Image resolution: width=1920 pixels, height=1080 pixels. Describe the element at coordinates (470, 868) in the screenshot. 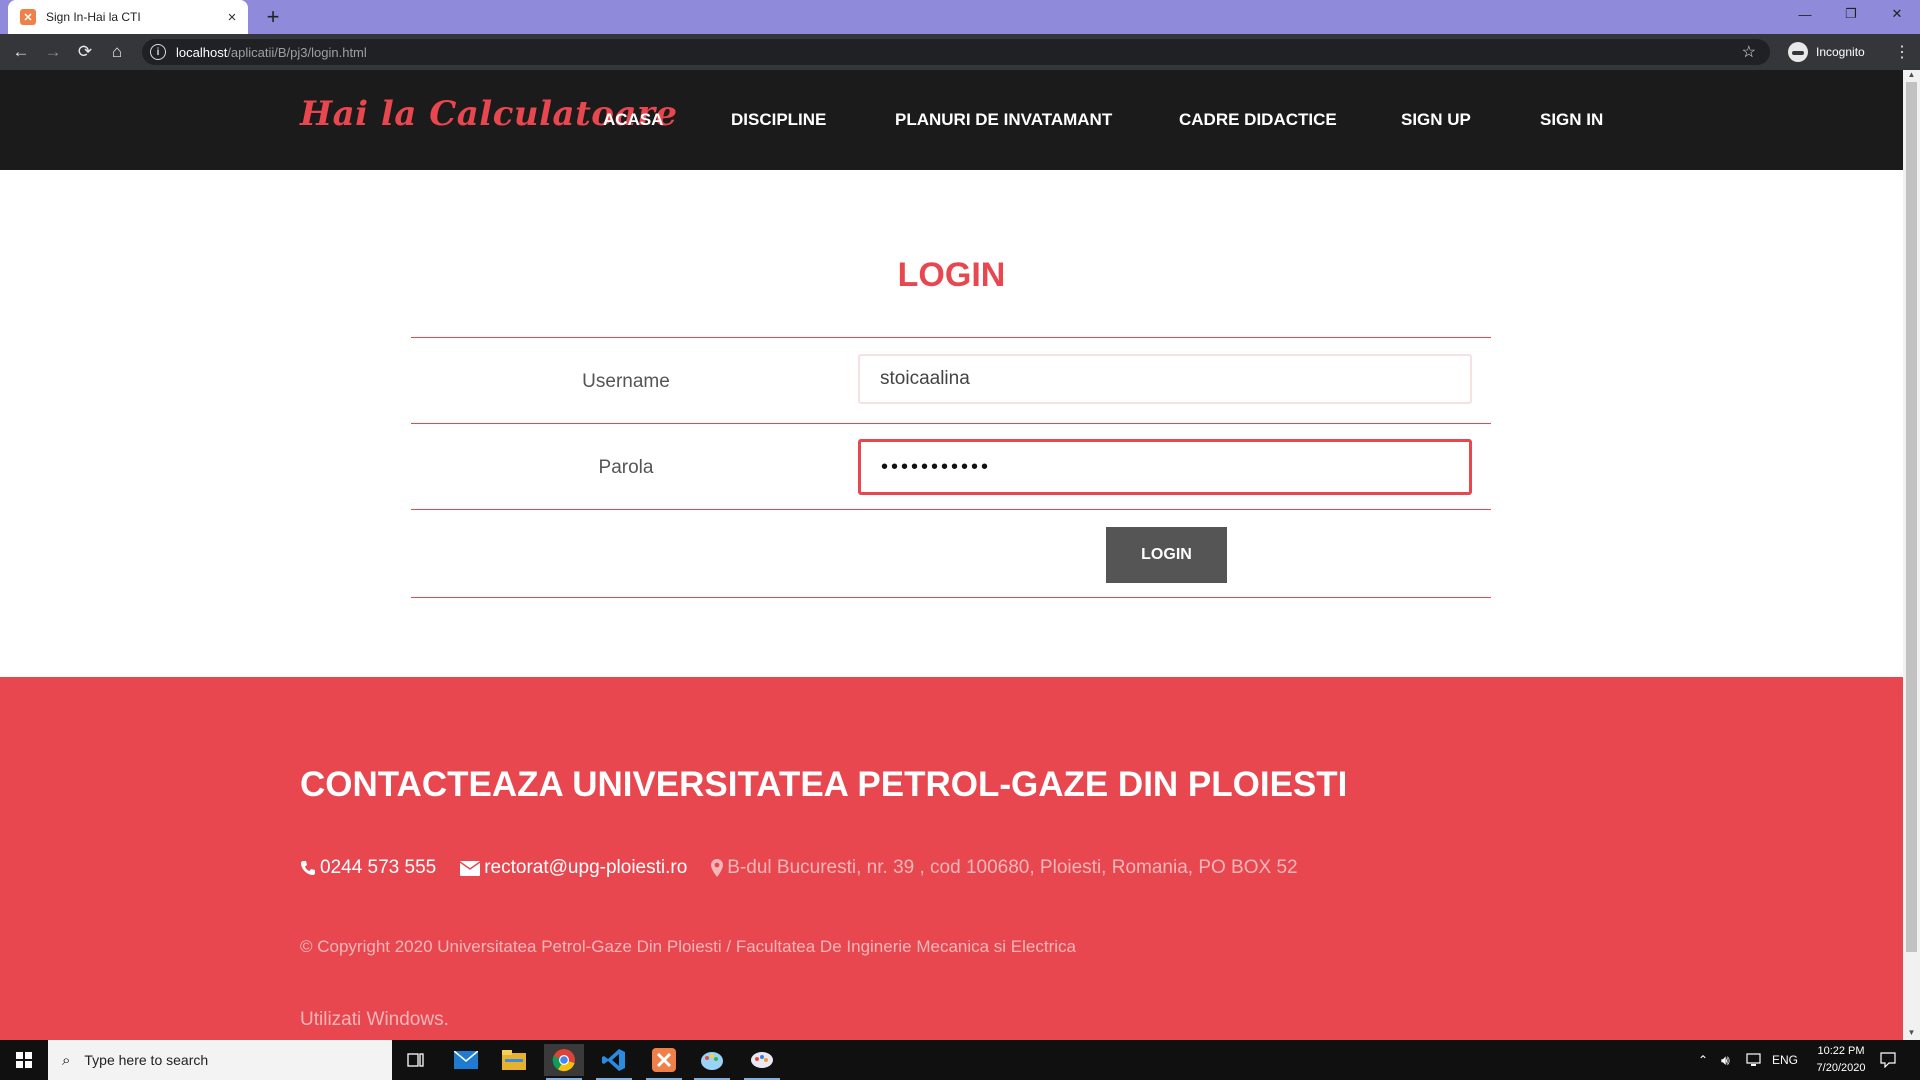

I see `envelope-icon` at that location.